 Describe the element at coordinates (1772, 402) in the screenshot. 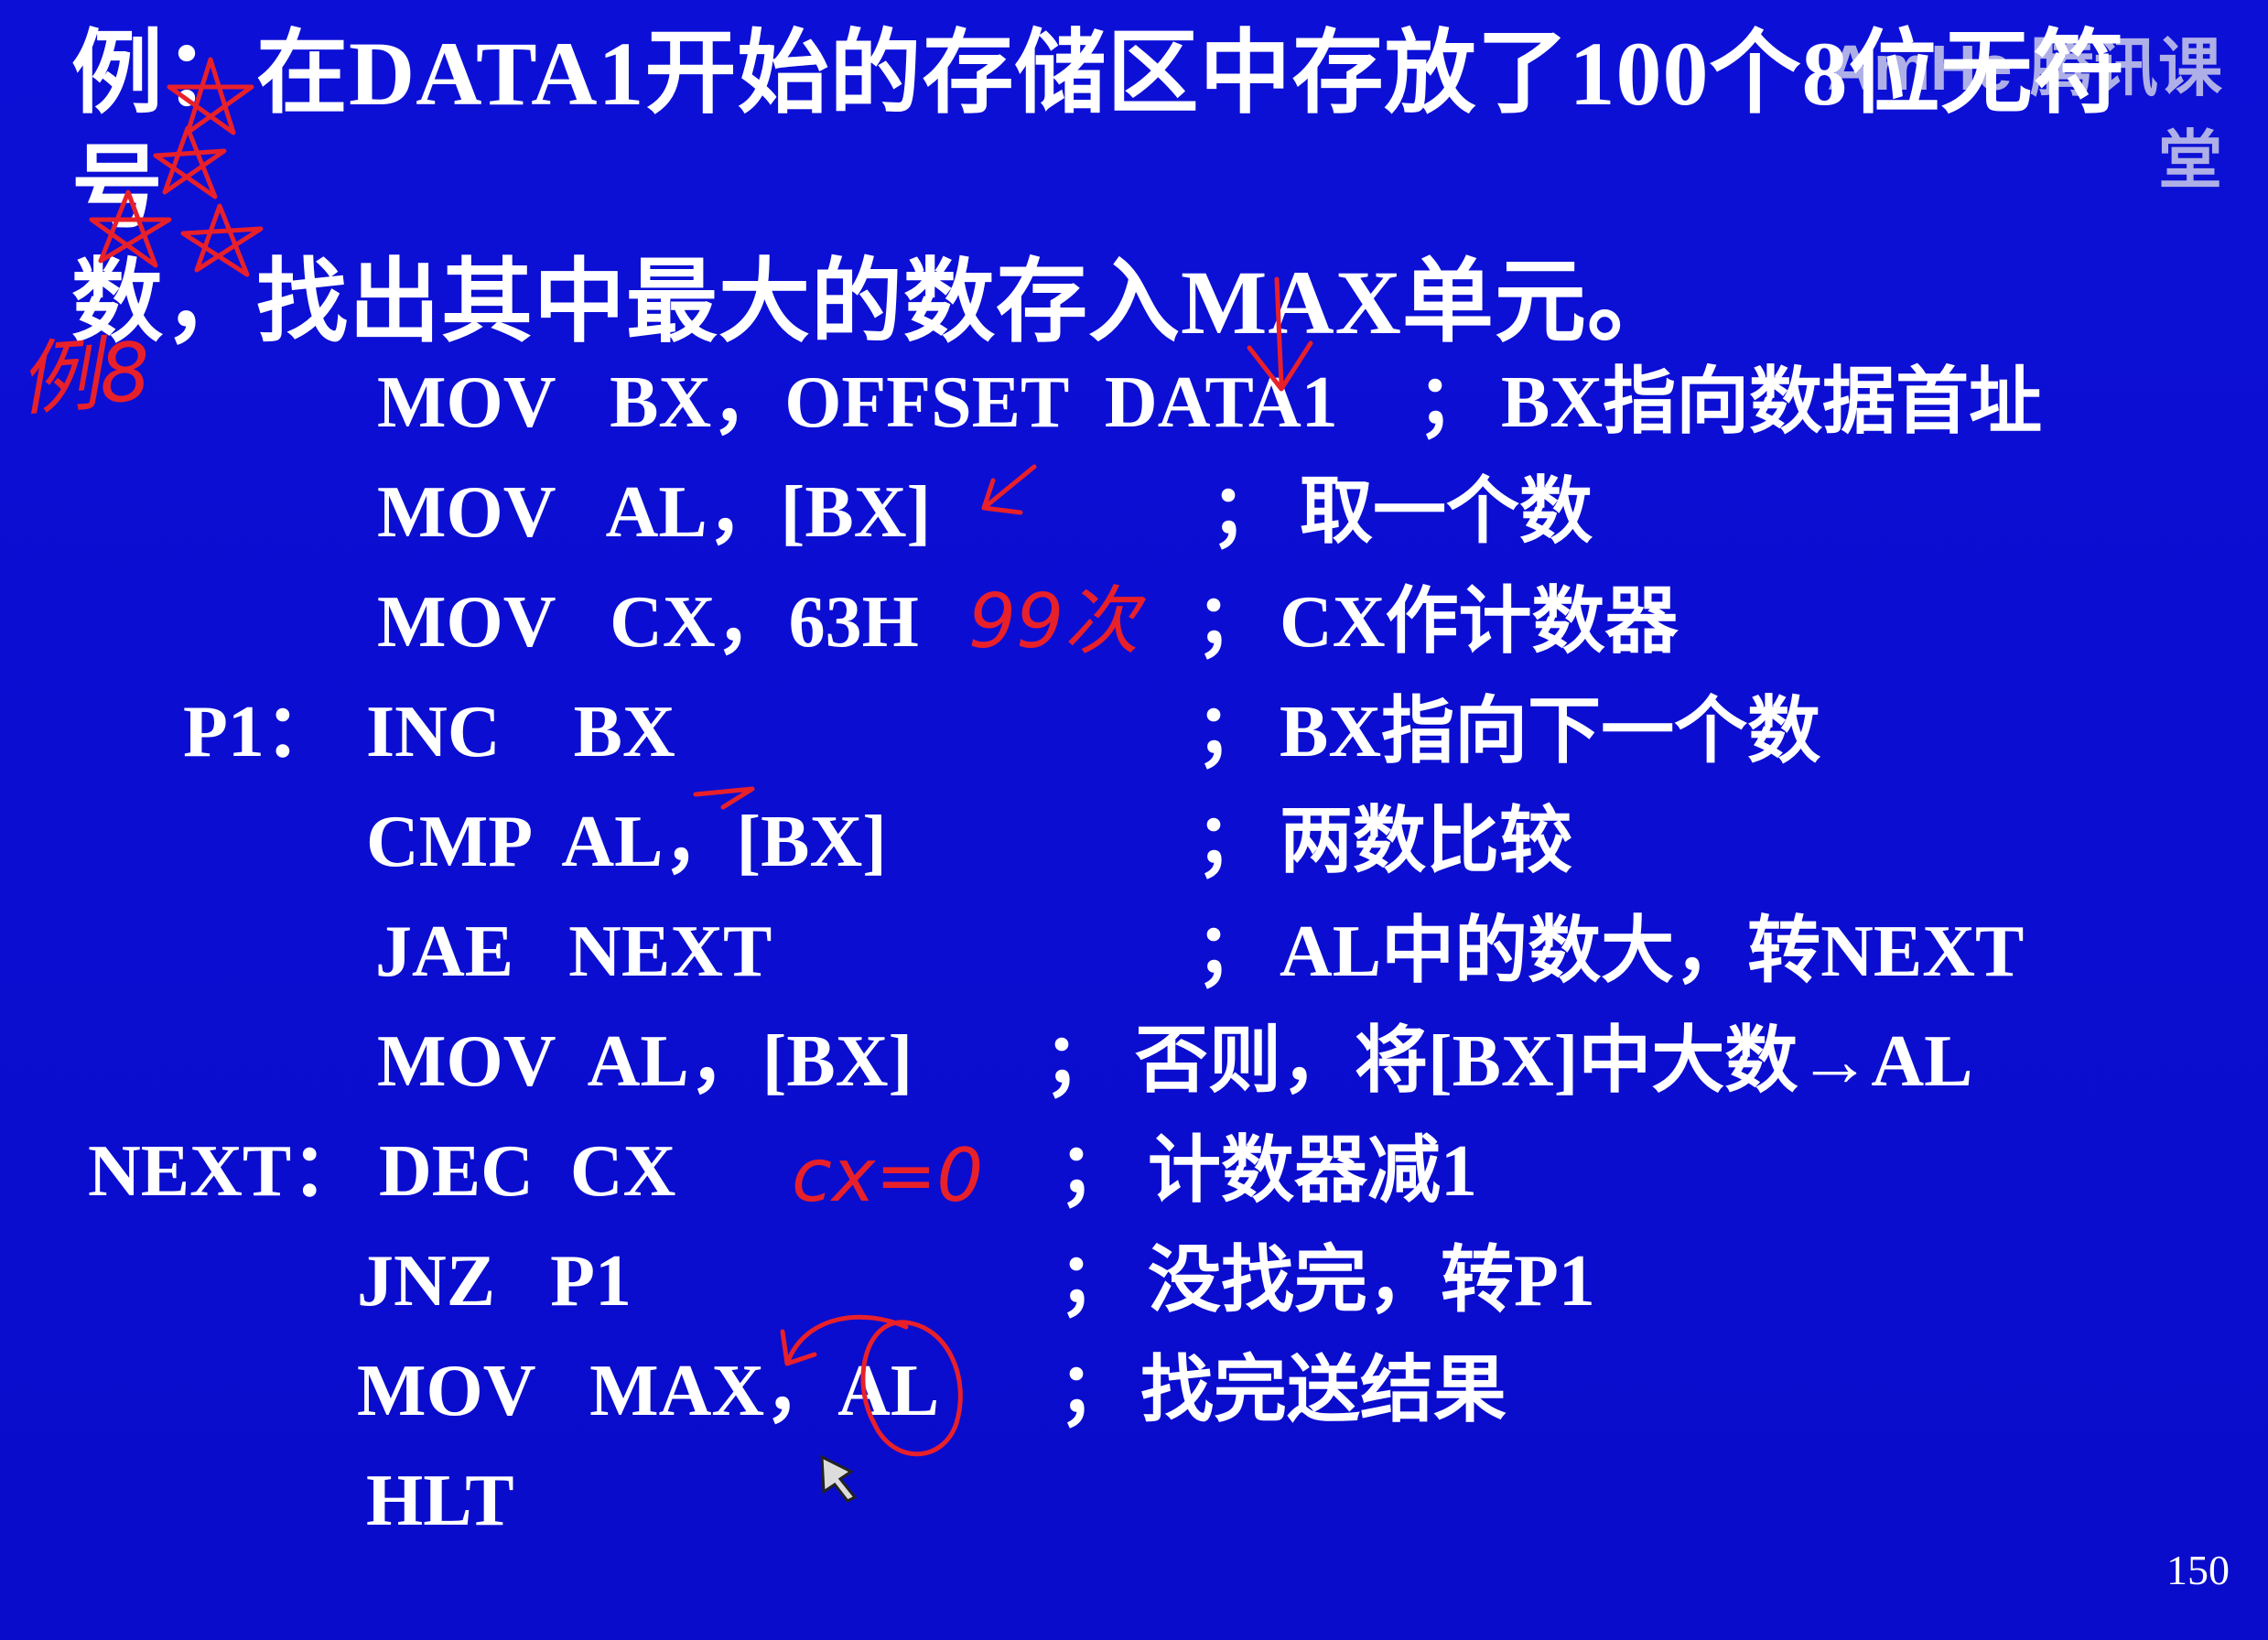

I see `comment-1: BX指向数据首址` at that location.